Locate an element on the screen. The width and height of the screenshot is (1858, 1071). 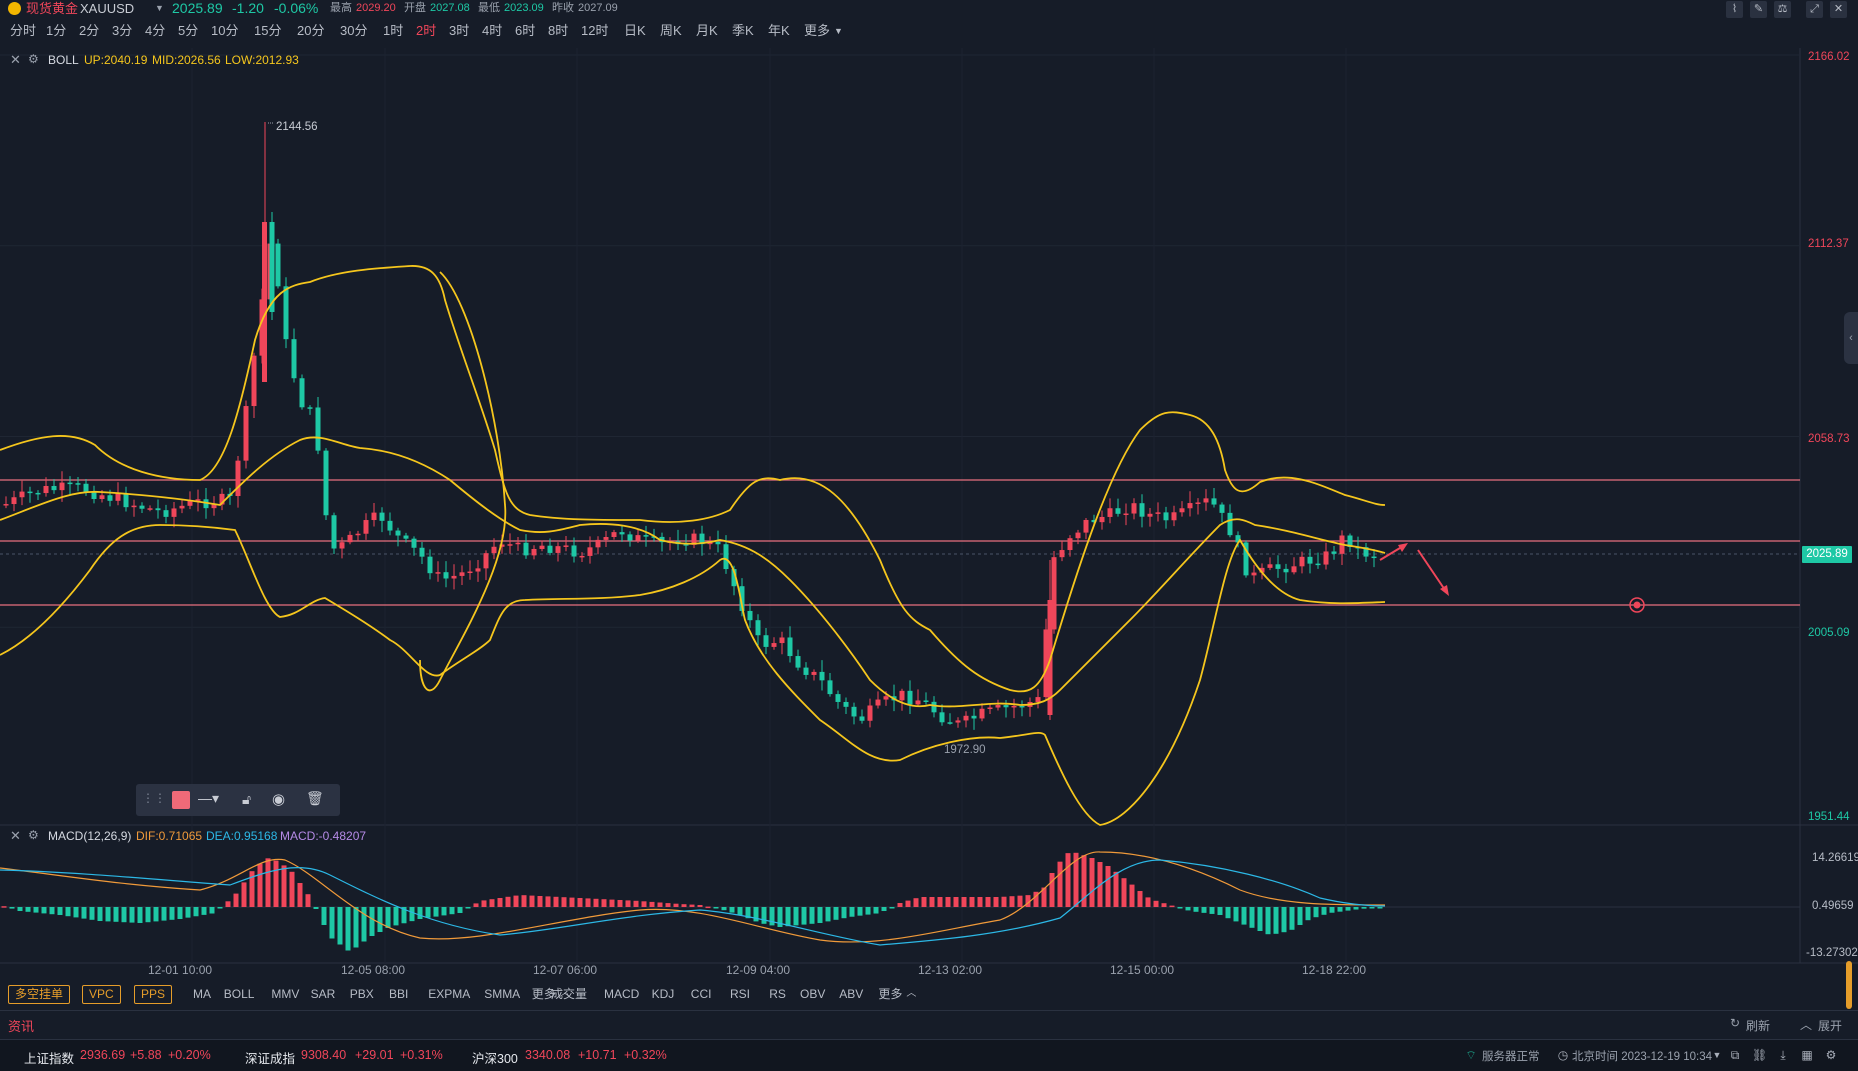
main-indicator-button: BBI is located at coordinates (398, 994).